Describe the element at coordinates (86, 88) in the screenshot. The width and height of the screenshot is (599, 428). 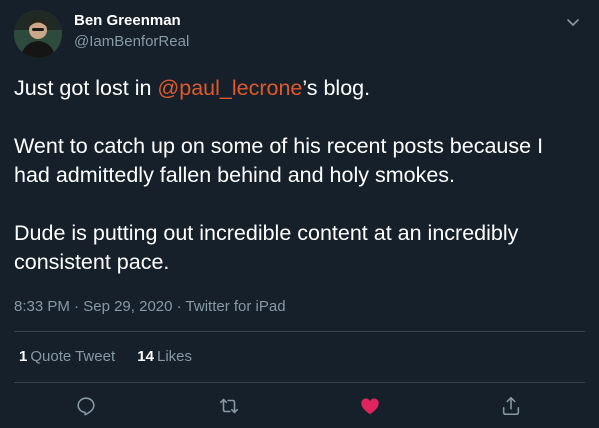
I see `tweet-text-part: Just got lost in` at that location.